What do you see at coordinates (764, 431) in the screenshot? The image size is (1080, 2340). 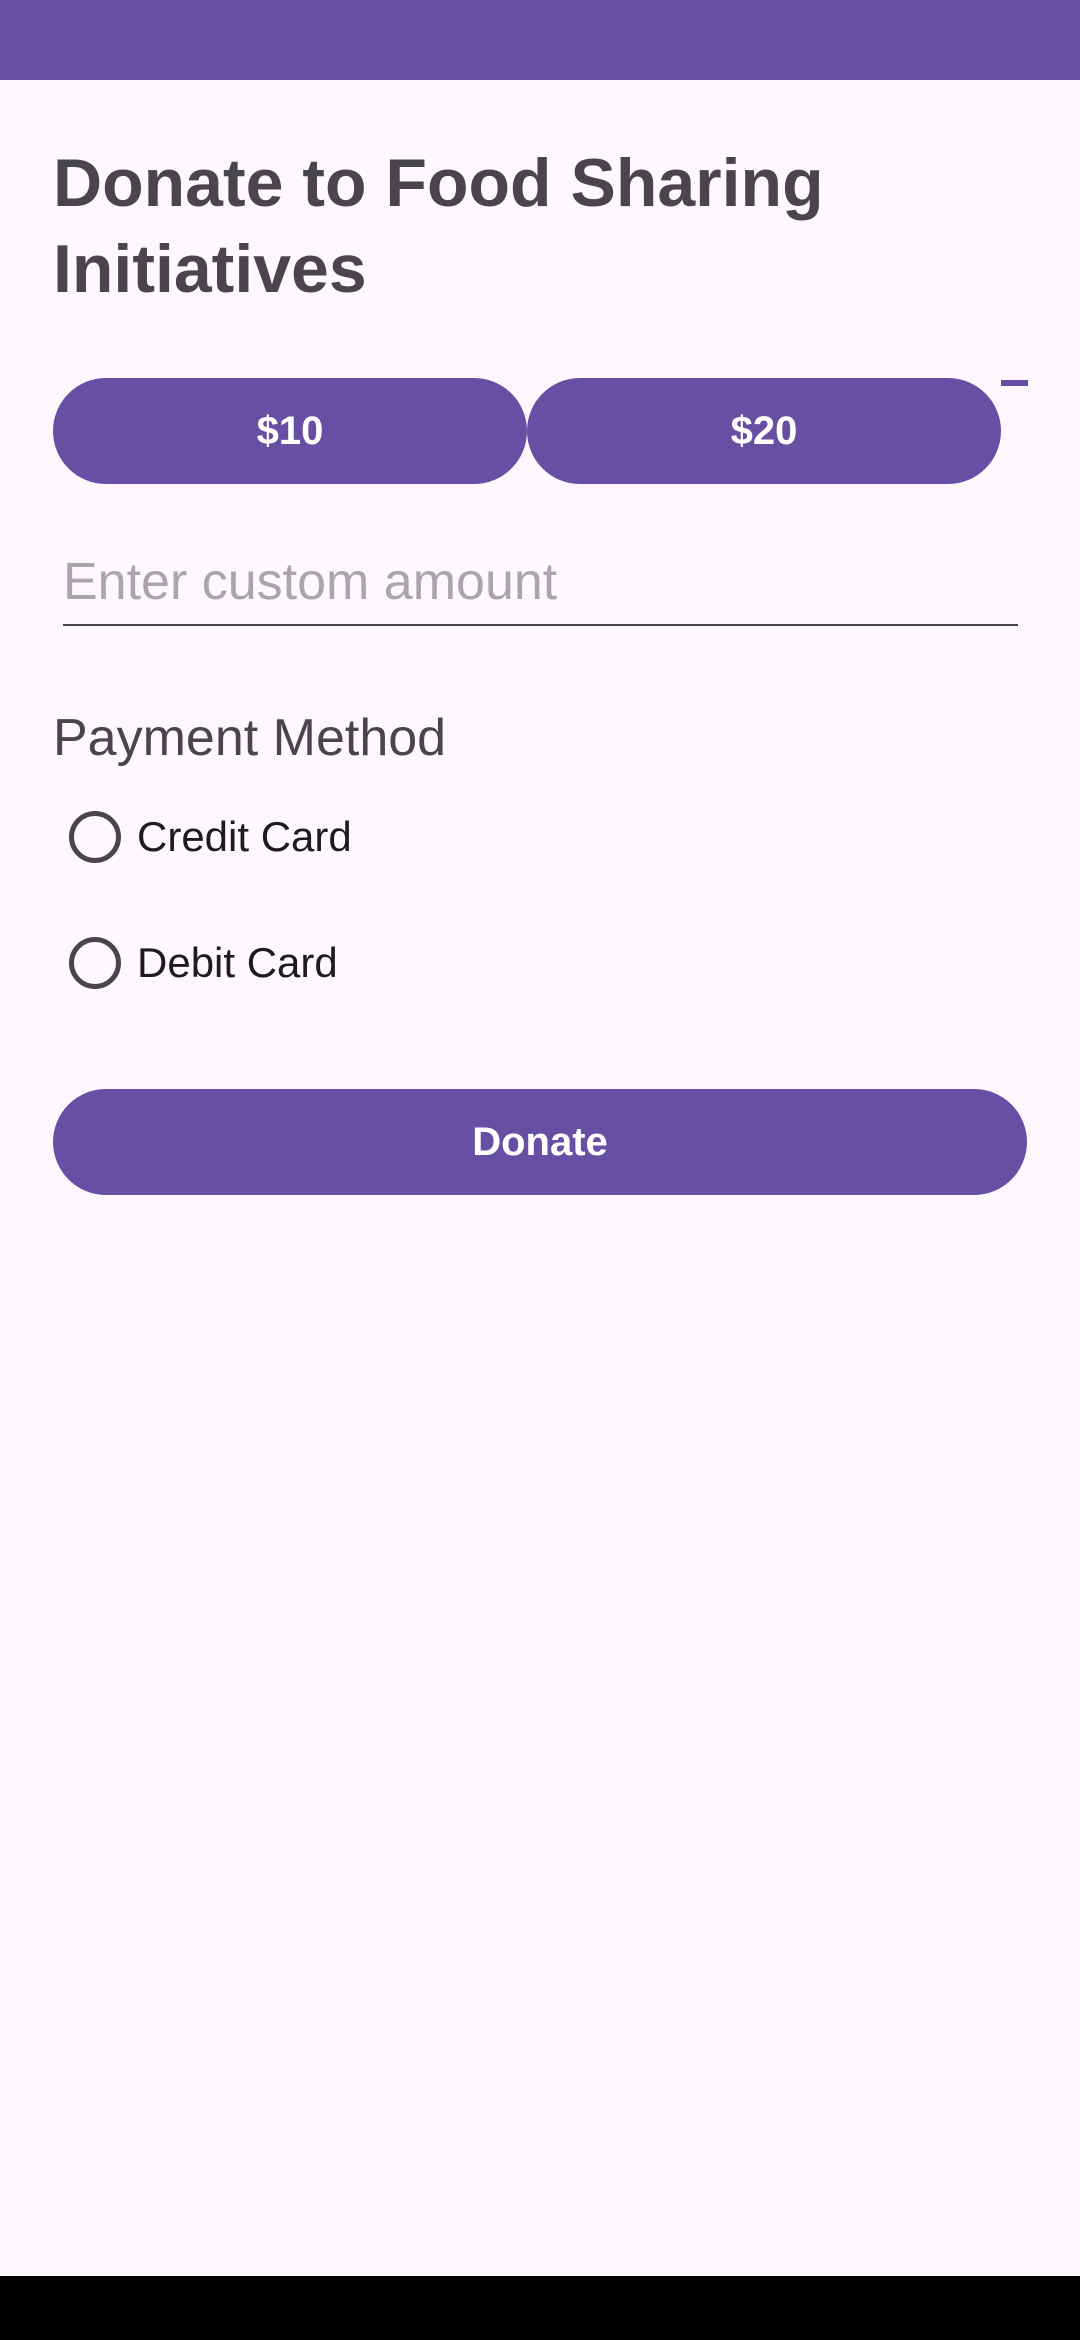 I see `amount-20-button: $20` at bounding box center [764, 431].